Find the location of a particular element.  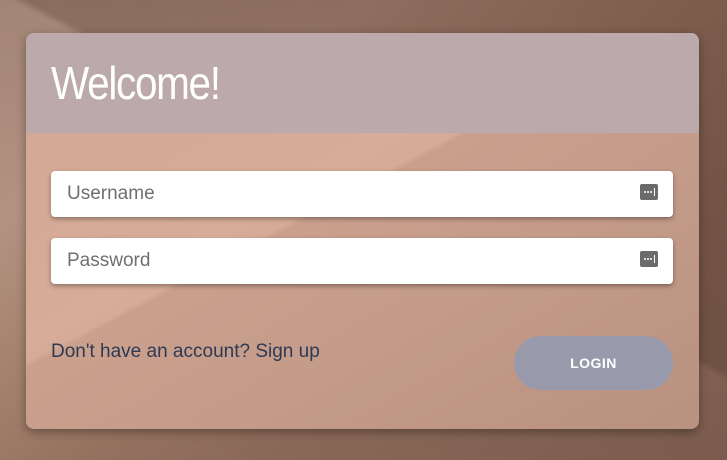

page-title: Welcome! is located at coordinates (136, 83).